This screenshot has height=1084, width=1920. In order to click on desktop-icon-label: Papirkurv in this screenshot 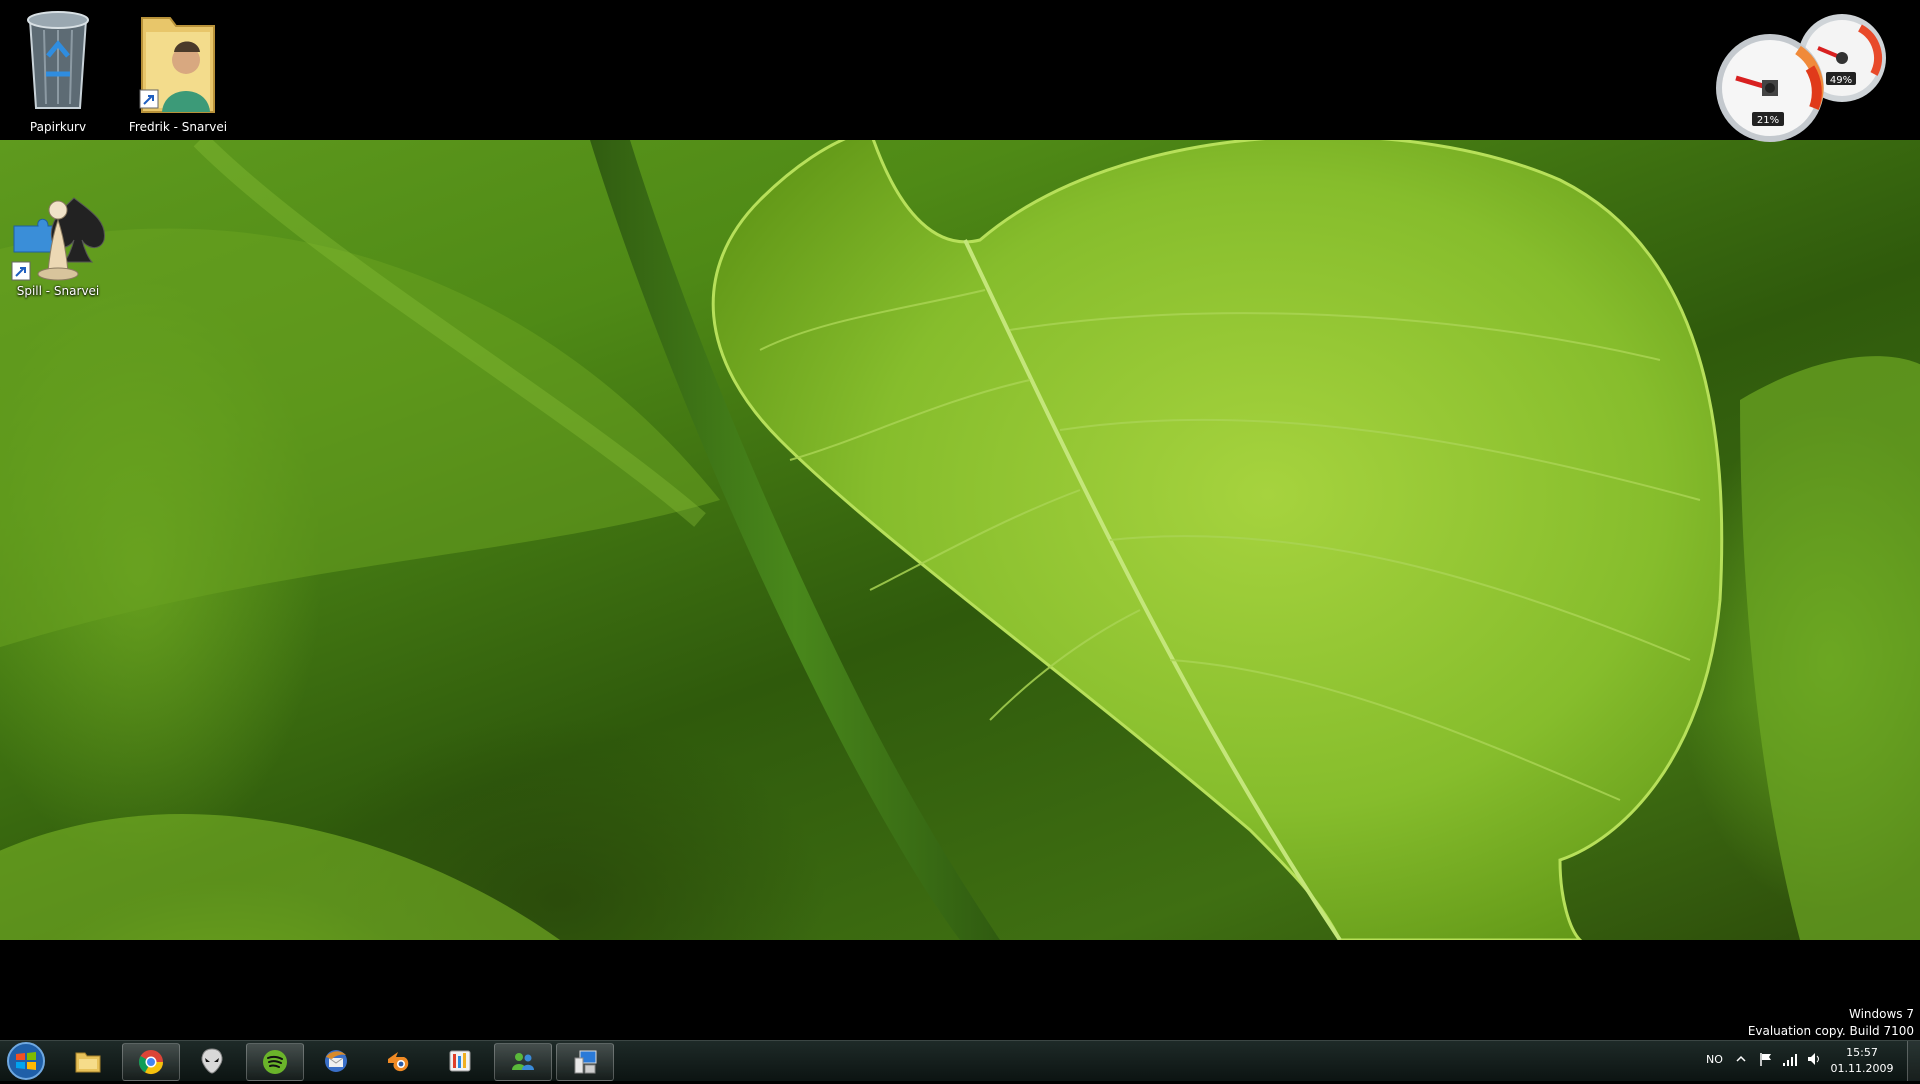, I will do `click(58, 127)`.